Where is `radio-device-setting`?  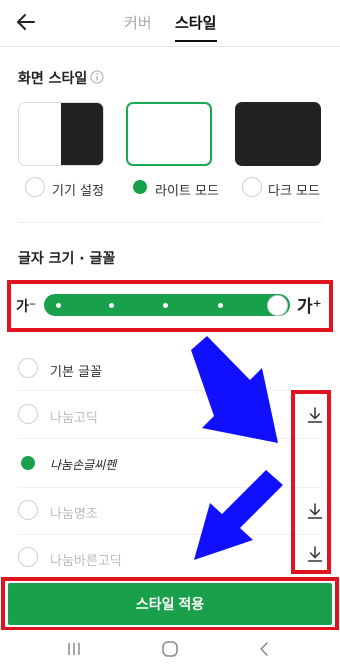
radio-device-setting is located at coordinates (35, 187).